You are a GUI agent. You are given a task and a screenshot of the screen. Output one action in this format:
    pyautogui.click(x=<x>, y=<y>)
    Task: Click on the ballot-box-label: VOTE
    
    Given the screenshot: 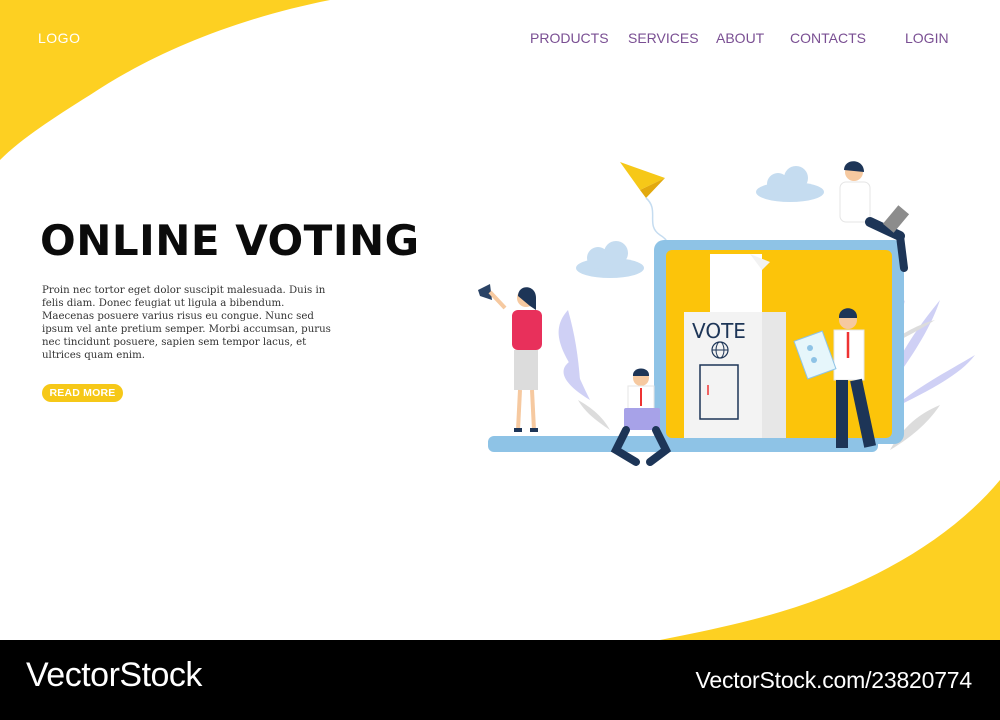 What is the action you would take?
    pyautogui.click(x=719, y=331)
    